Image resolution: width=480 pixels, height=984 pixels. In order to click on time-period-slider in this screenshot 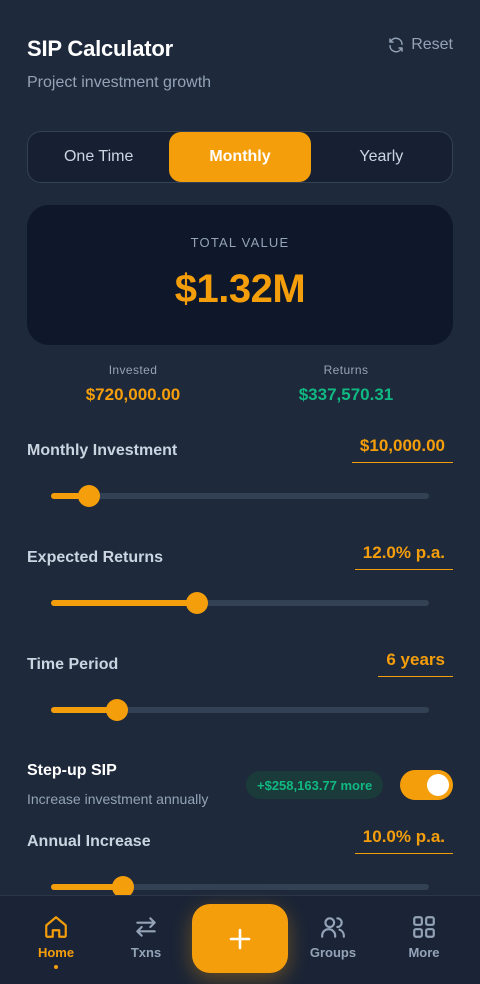, I will do `click(240, 710)`.